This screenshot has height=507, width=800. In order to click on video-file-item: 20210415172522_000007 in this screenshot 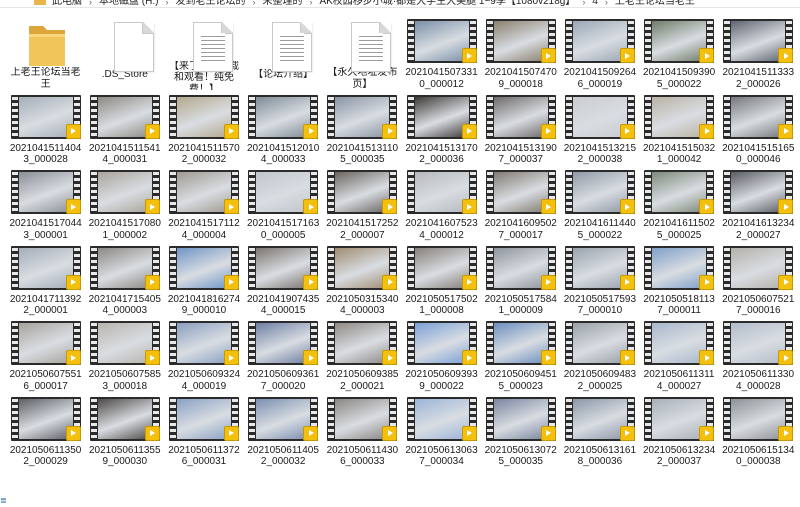, I will do `click(362, 203)`.